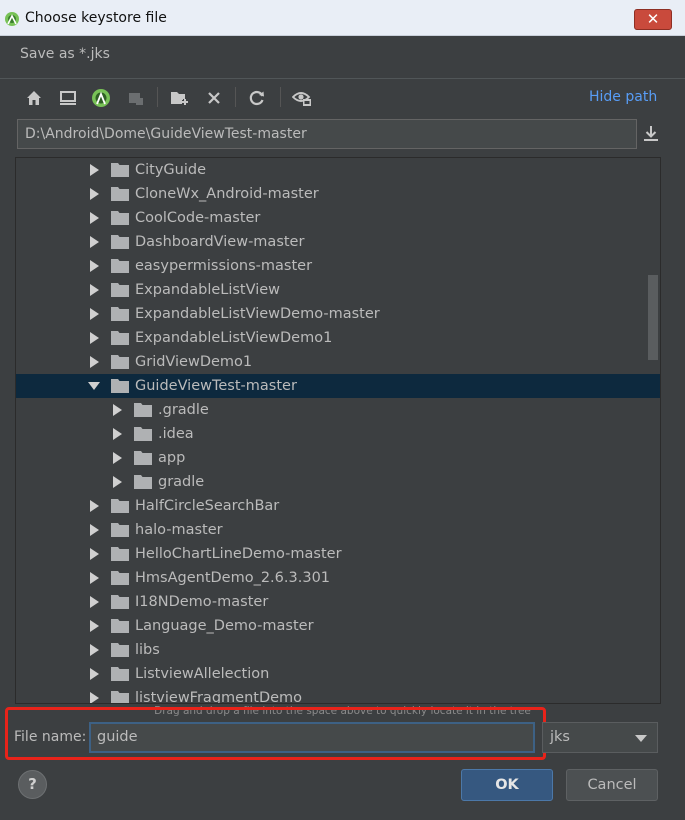 Image resolution: width=685 pixels, height=820 pixels. I want to click on window-titlebar: Choose keystore file ✕, so click(342, 18).